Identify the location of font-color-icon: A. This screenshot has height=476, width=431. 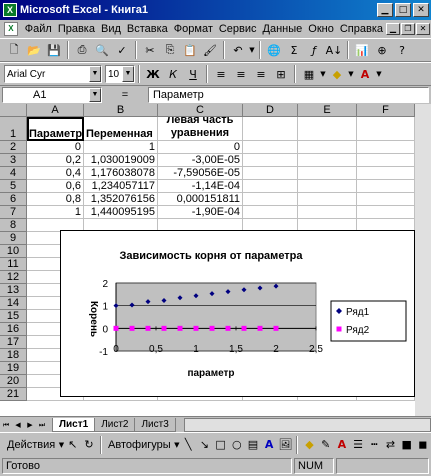
(365, 74).